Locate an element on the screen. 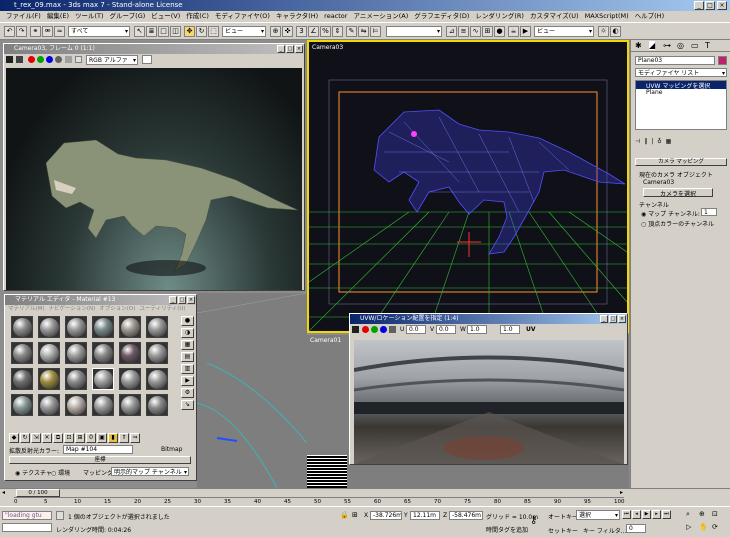 This screenshot has width=730, height=537. scale-icon: ⬚ is located at coordinates (213, 31).